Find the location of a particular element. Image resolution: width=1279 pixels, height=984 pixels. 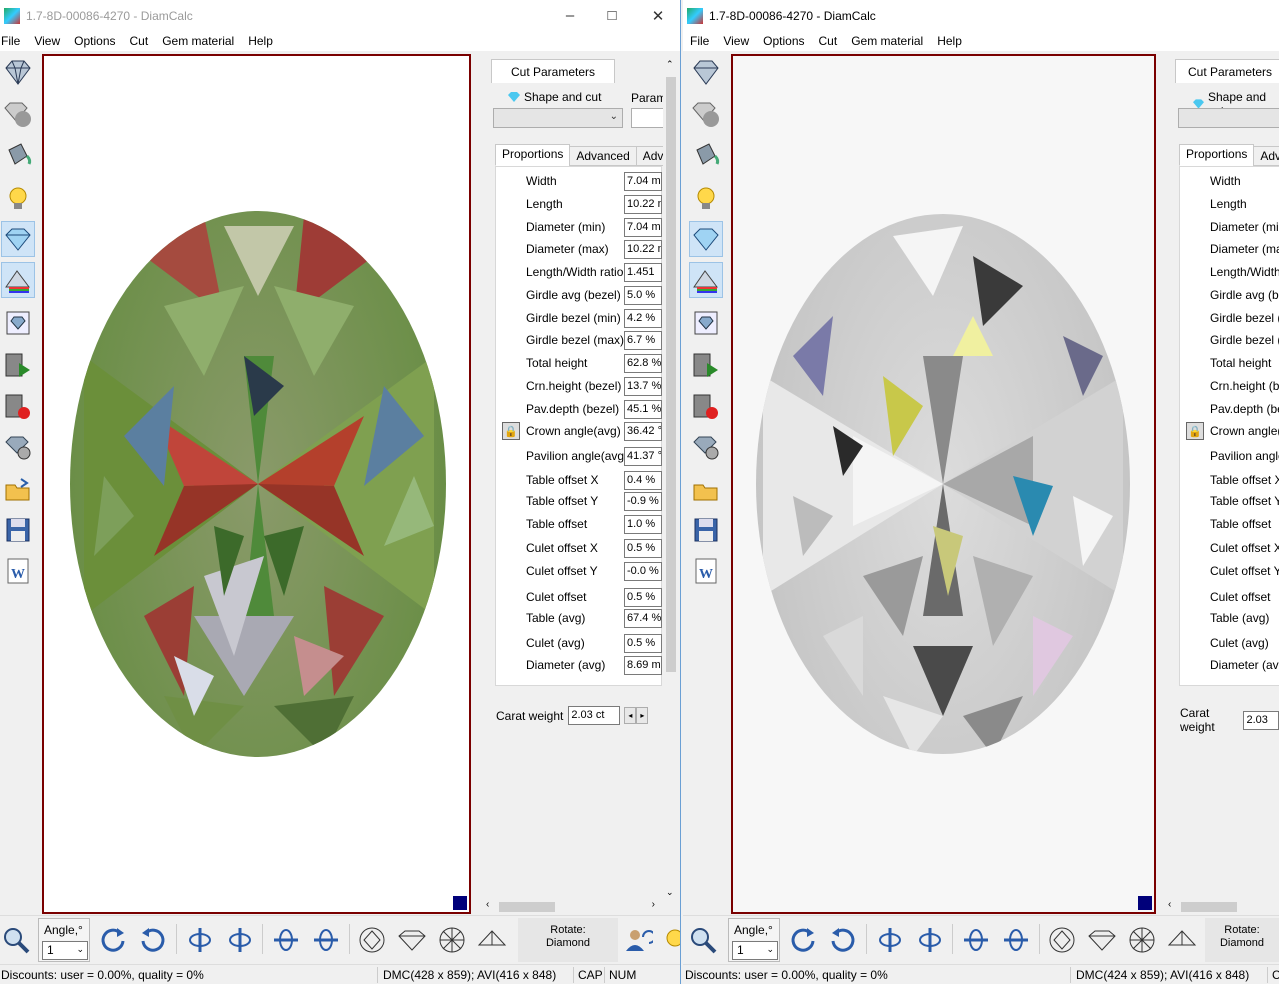

flip-horizontal-icon is located at coordinates (286, 940).